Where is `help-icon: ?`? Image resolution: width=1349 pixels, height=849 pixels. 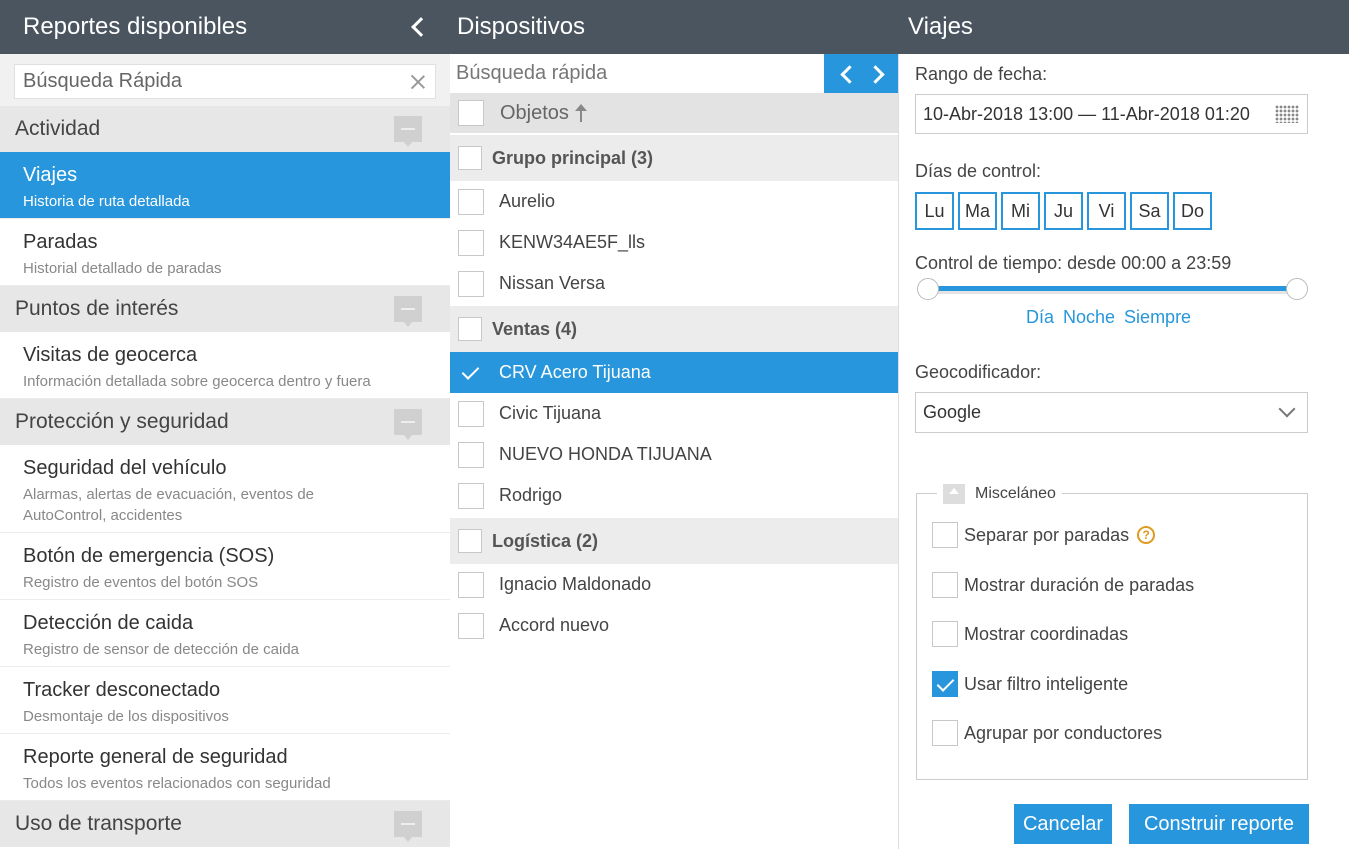 help-icon: ? is located at coordinates (1146, 535).